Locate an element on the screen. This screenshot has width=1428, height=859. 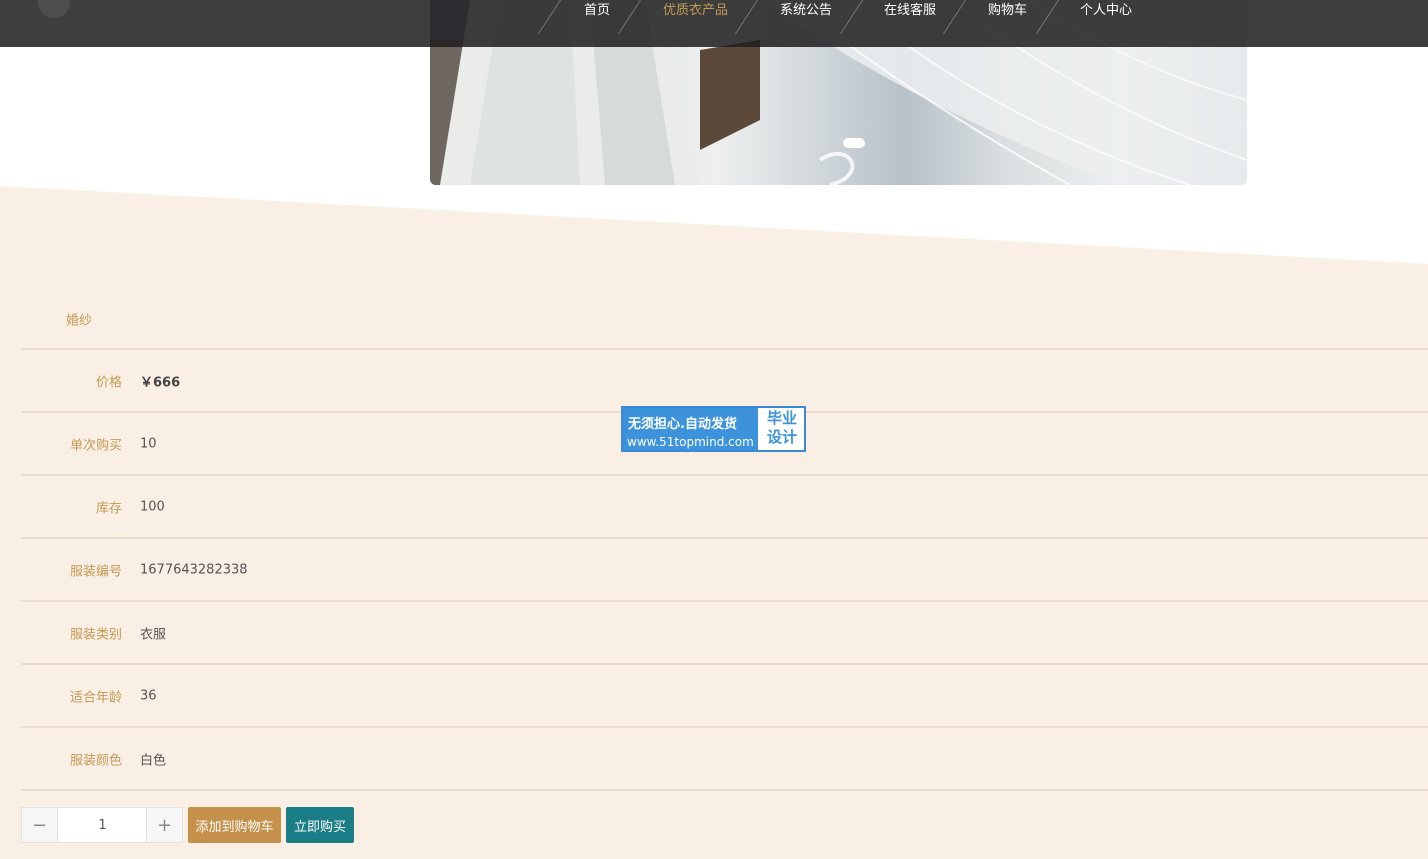
logo-icon is located at coordinates (54, 9).